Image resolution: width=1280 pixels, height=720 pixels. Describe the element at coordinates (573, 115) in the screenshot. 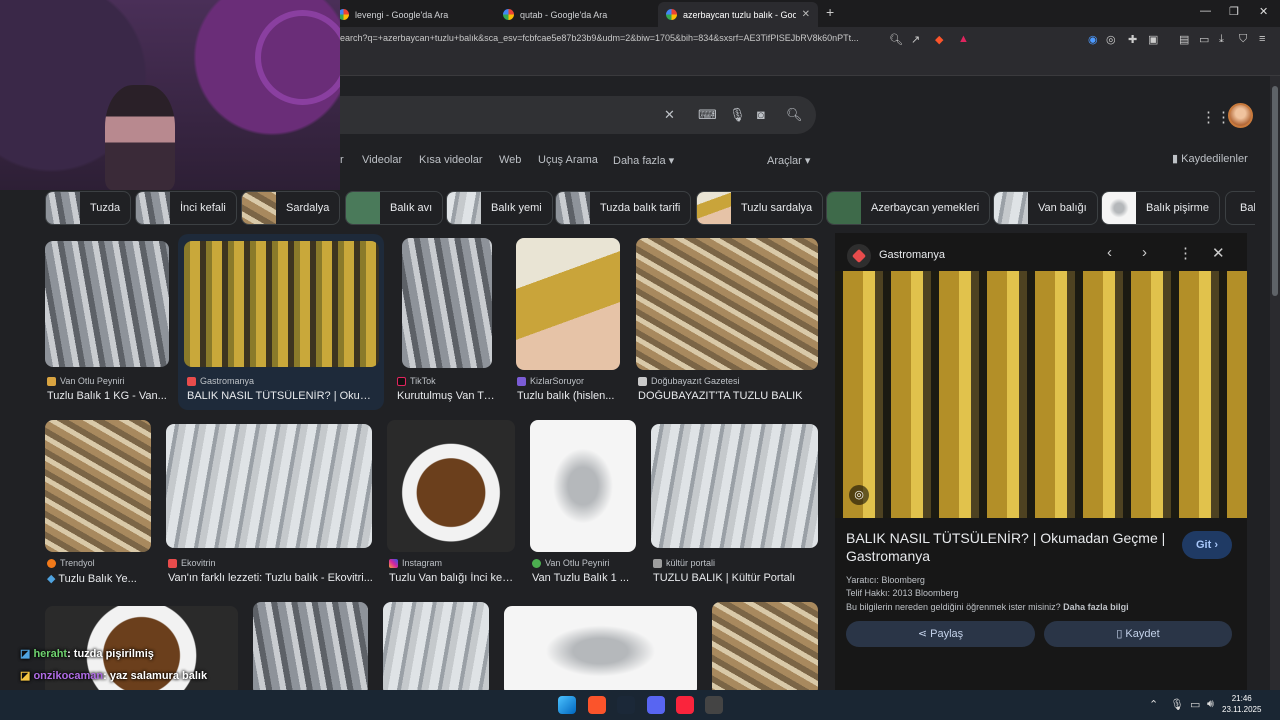

I see `search-input: ✕ ⌨ 🎙︎ ◙ 🔍︎` at that location.